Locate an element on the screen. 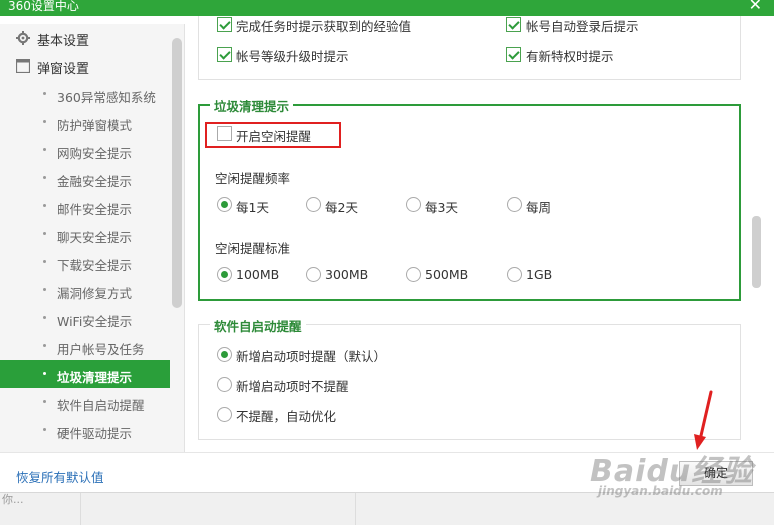 The width and height of the screenshot is (774, 525). auto-login-checkbox is located at coordinates (513, 24).